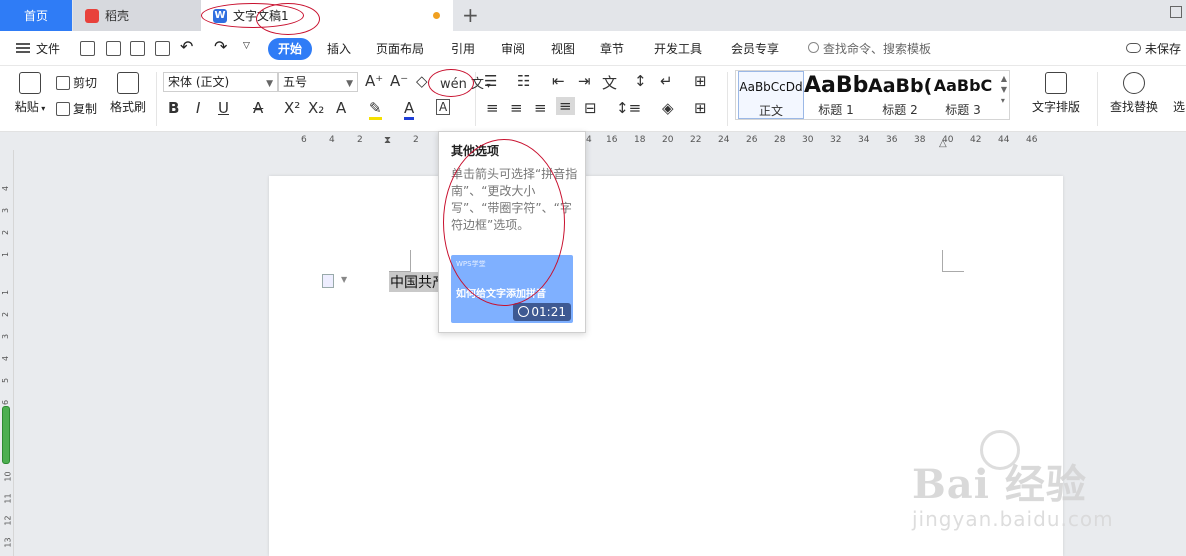  What do you see at coordinates (780, 140) in the screenshot?
I see `ruler-tick: 28` at bounding box center [780, 140].